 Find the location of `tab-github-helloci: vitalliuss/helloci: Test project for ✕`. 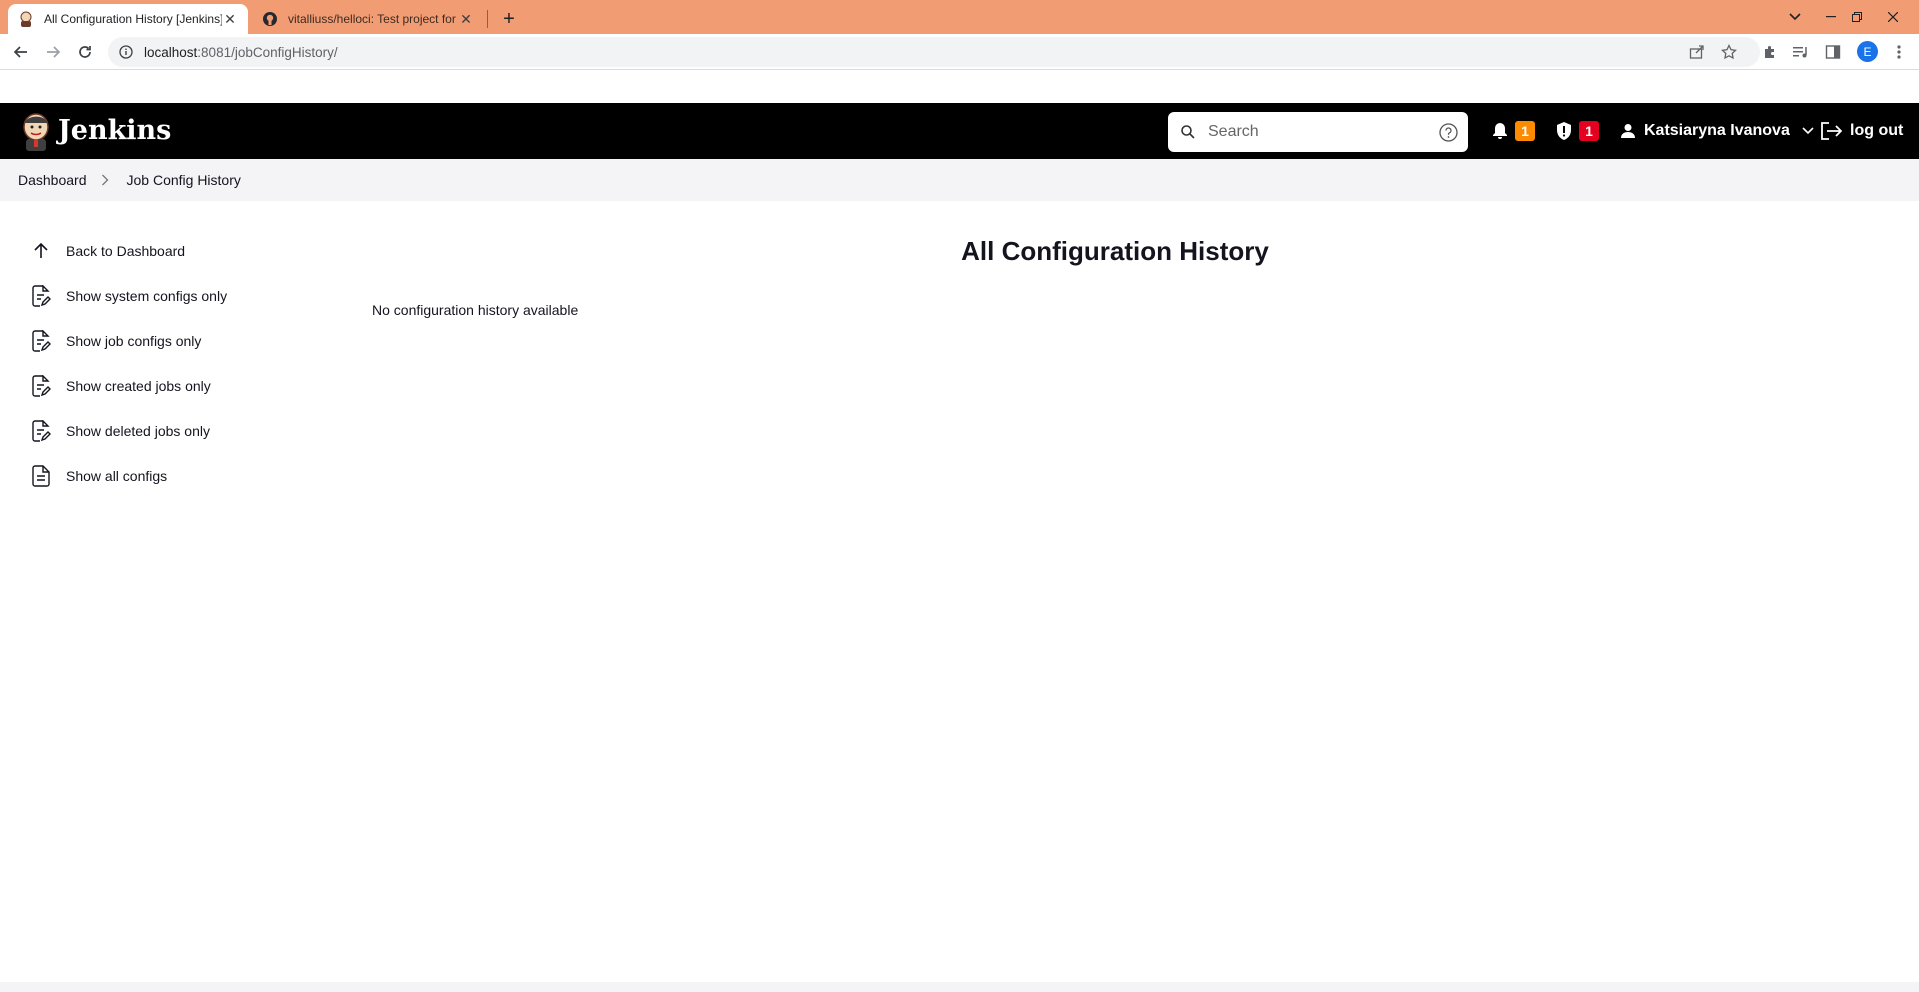

tab-github-helloci: vitalliuss/helloci: Test project for ✕ is located at coordinates (368, 19).